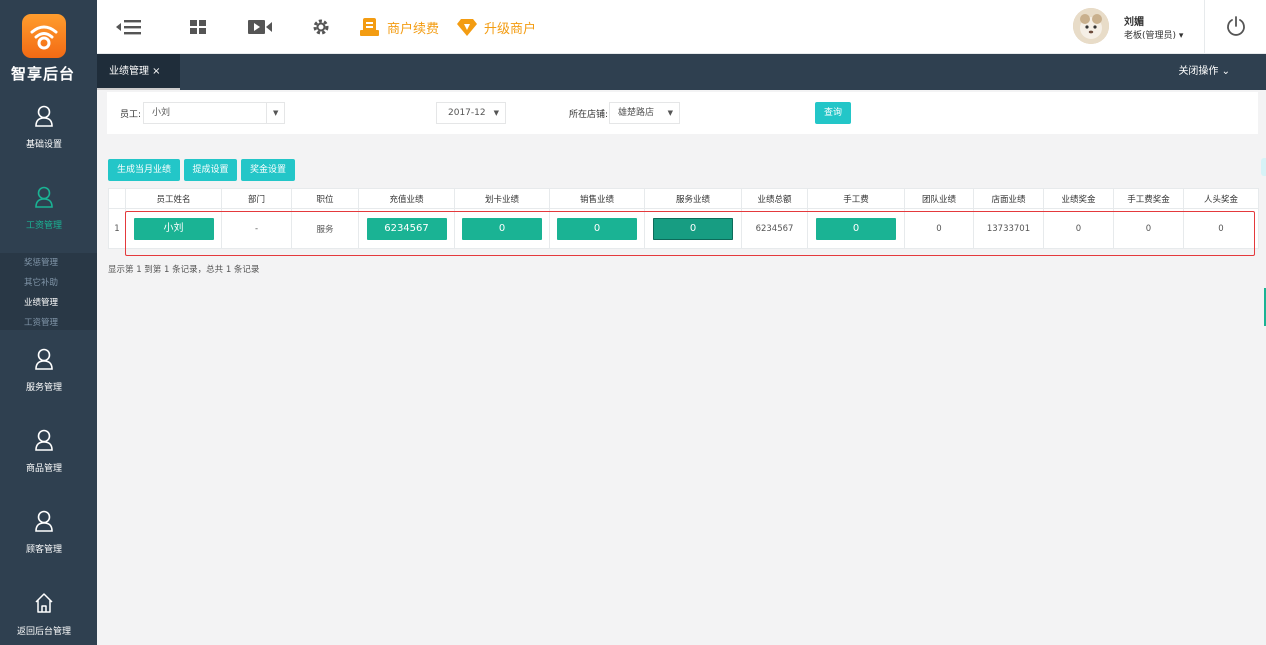  What do you see at coordinates (42, 74) in the screenshot?
I see `brand-name: 智享后台` at bounding box center [42, 74].